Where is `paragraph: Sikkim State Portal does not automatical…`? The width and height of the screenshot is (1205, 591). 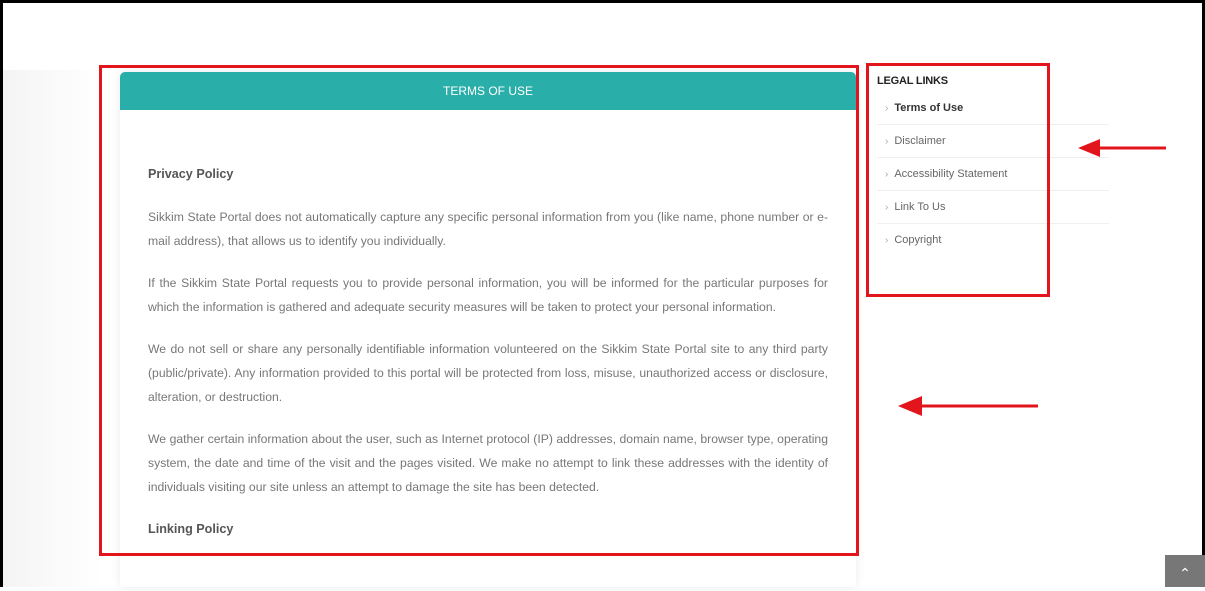 paragraph: Sikkim State Portal does not automatical… is located at coordinates (488, 229).